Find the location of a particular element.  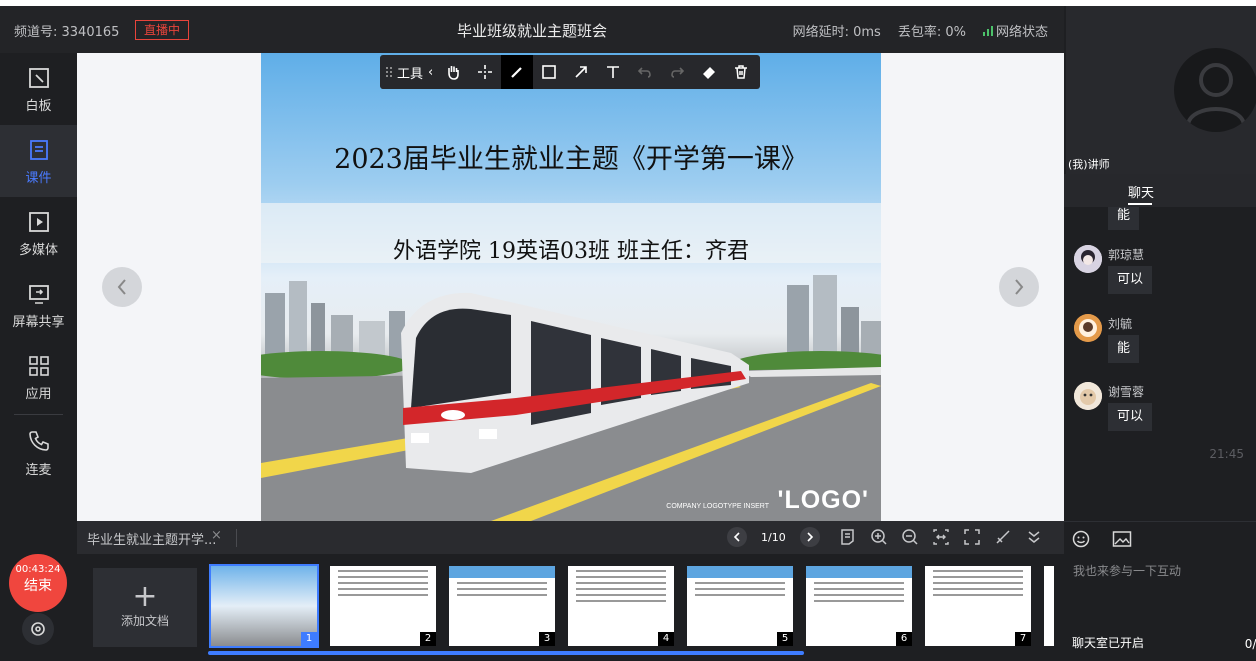

sidebar-item-label: 白板 is located at coordinates (38, 106).